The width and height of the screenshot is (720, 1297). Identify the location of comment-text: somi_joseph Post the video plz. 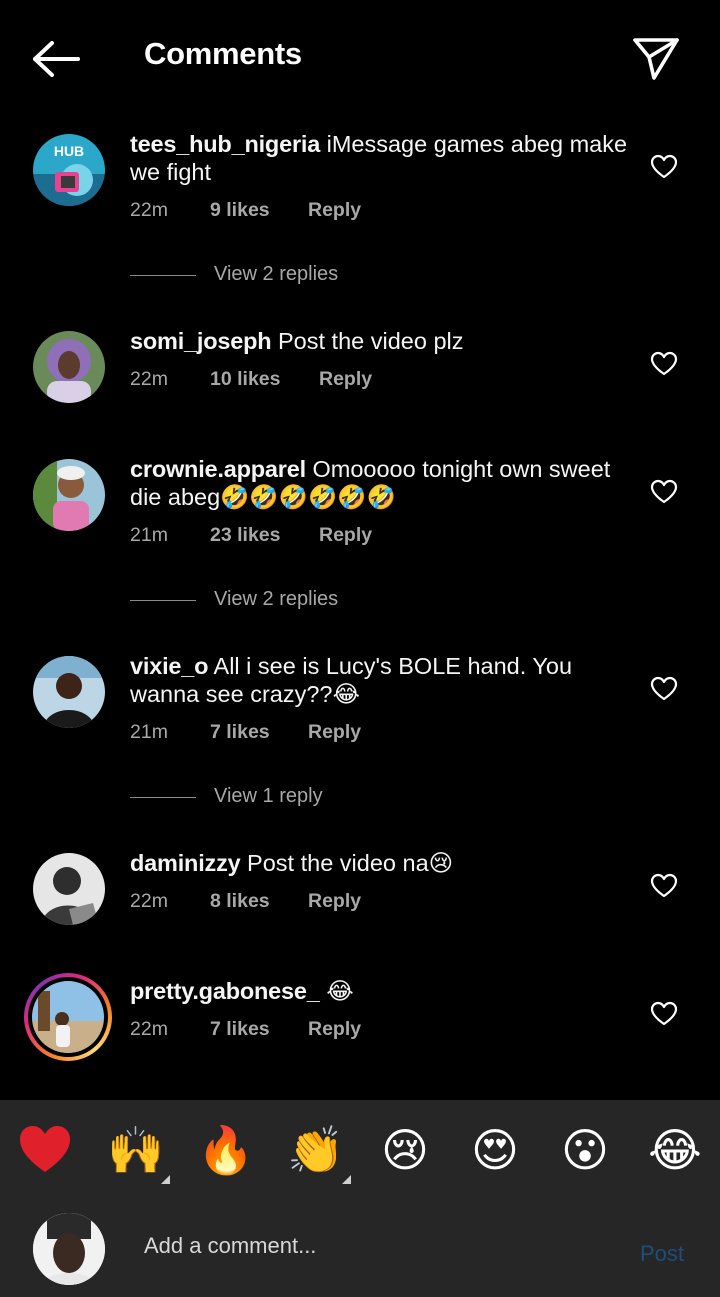
(380, 341).